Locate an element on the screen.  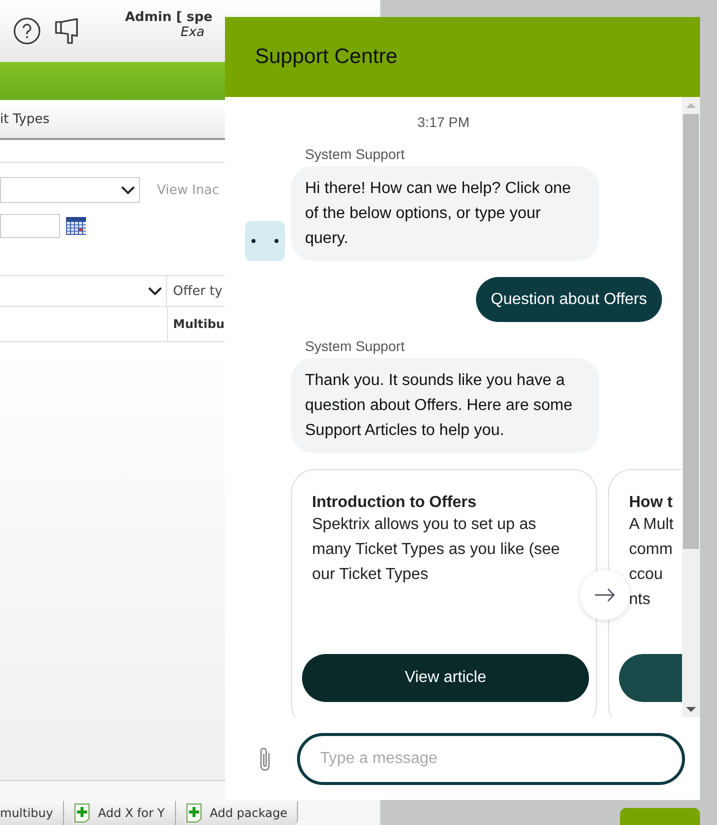
tab: it Types is located at coordinates (25, 119).